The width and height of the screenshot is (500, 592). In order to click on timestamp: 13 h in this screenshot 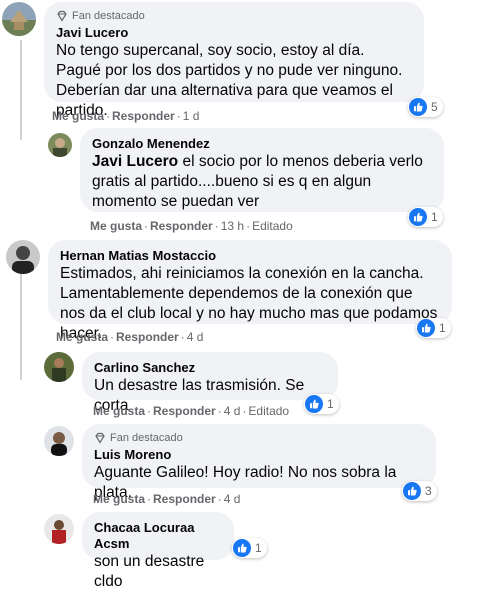, I will do `click(232, 226)`.